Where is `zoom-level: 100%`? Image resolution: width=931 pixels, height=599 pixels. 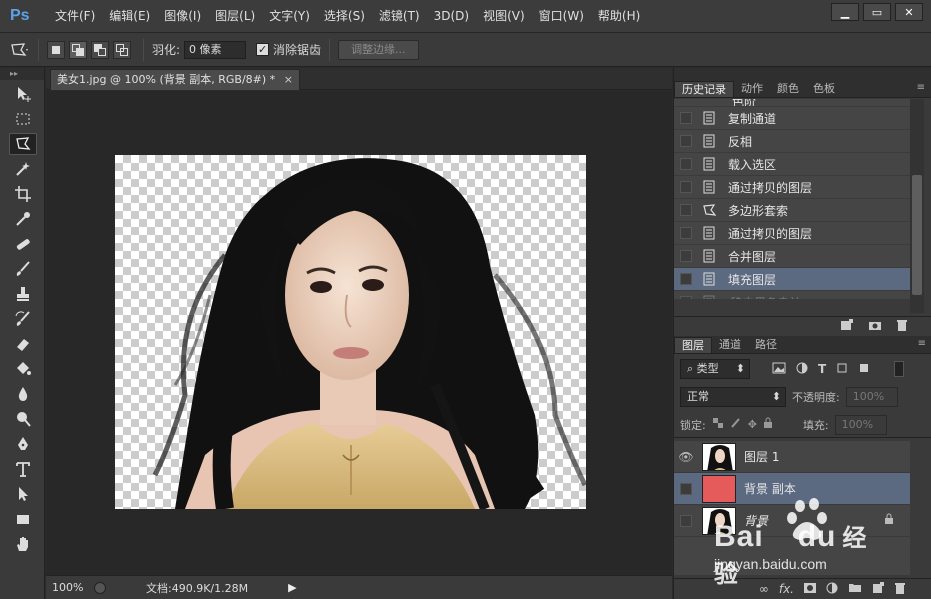
zoom-level: 100% is located at coordinates (73, 587).